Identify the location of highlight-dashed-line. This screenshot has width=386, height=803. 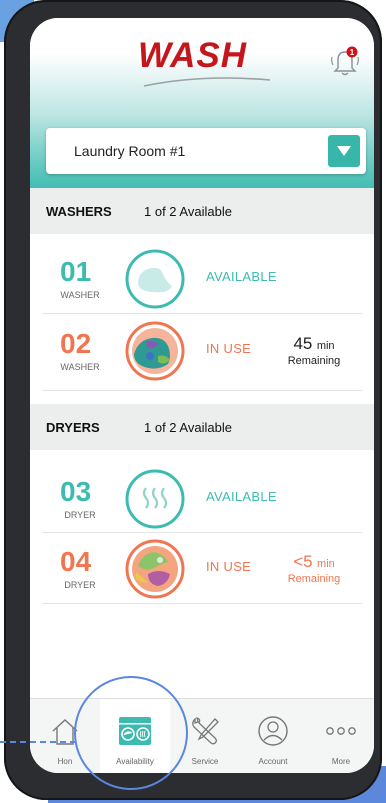
(38, 742).